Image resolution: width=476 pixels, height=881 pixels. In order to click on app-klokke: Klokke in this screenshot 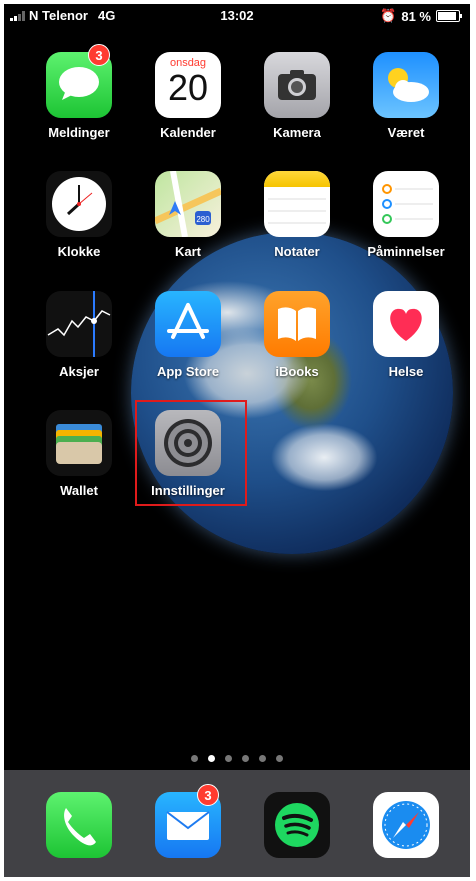, I will do `click(79, 215)`.